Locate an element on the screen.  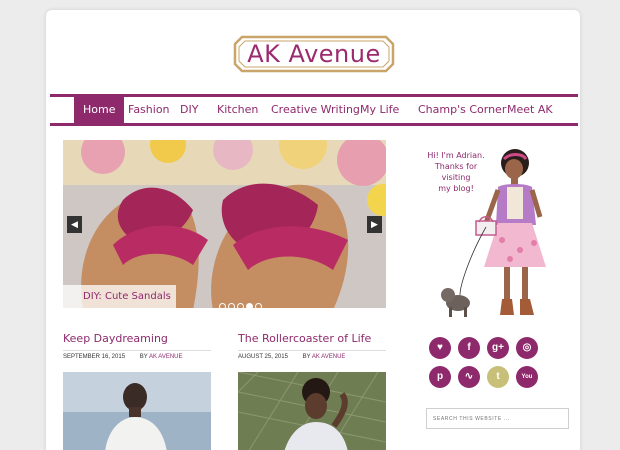
site-logo: AK Avenue is located at coordinates (314, 54).